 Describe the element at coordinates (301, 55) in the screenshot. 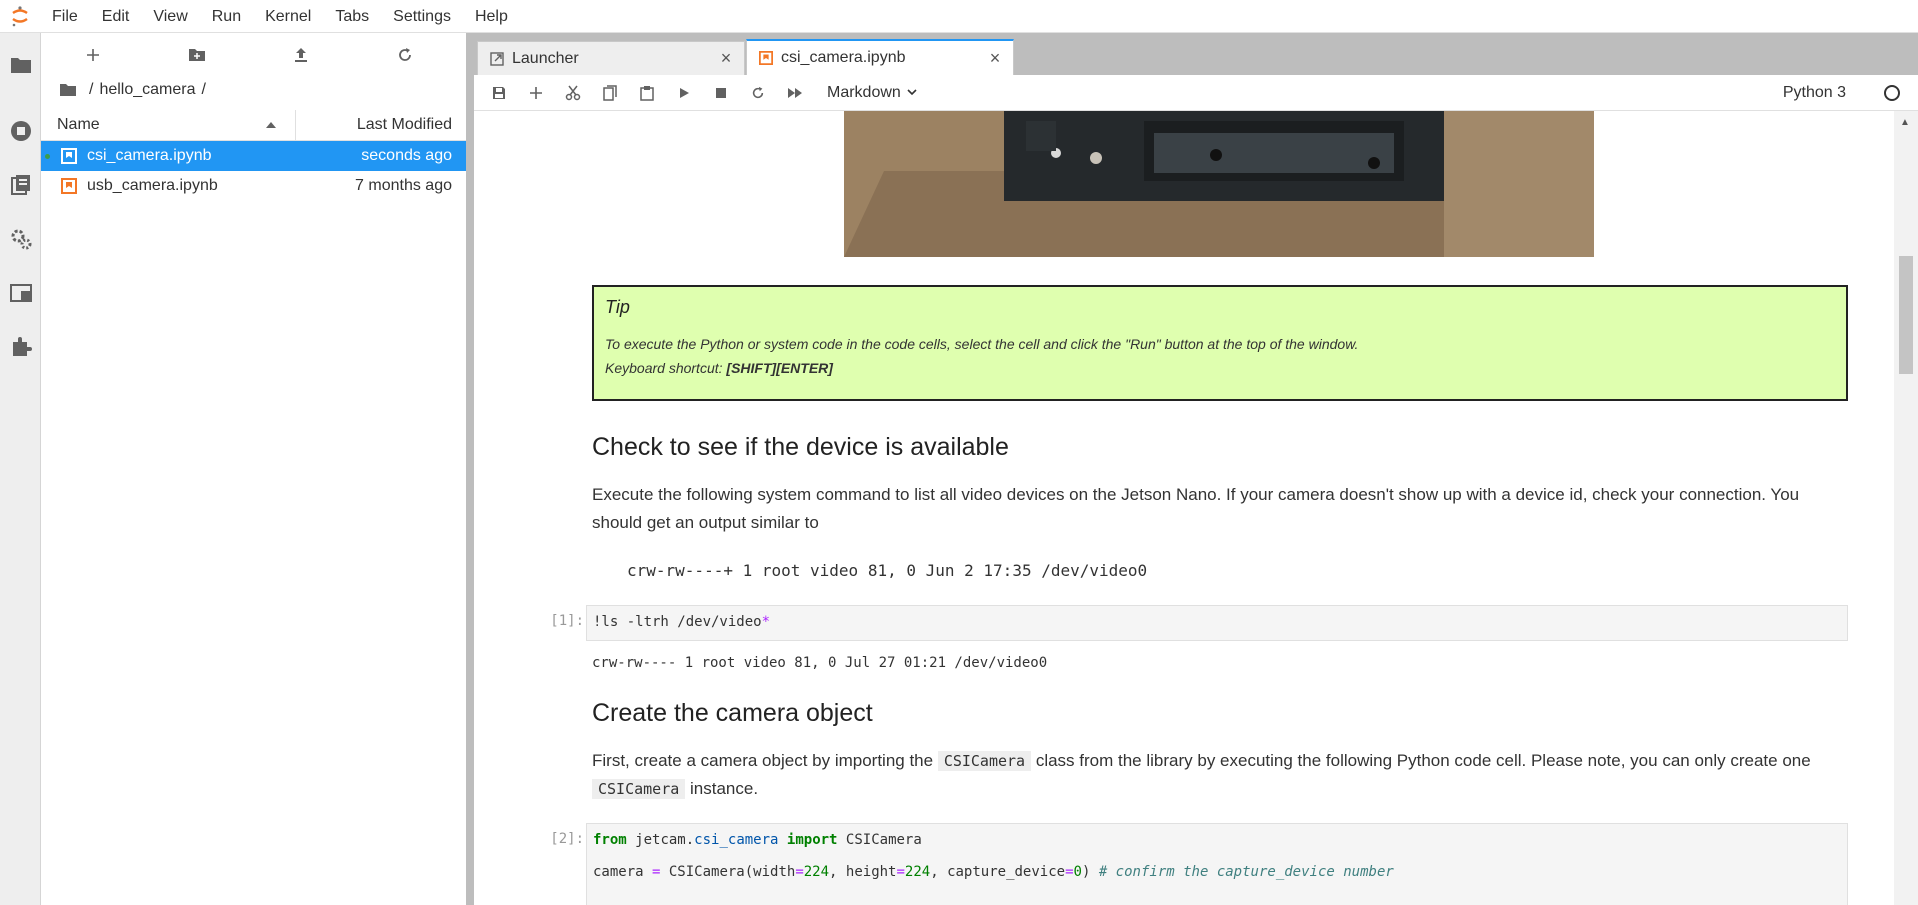

I see `upload-button` at that location.